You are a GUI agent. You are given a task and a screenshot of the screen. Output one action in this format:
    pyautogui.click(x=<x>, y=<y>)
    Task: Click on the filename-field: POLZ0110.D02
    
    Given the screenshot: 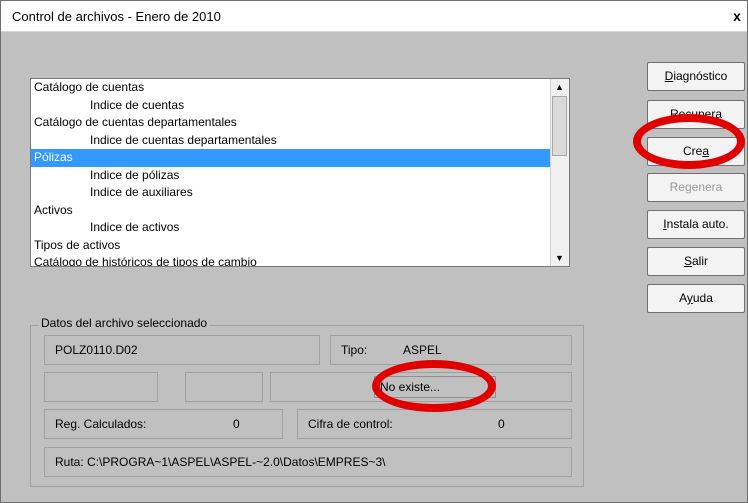 What is the action you would take?
    pyautogui.click(x=182, y=350)
    